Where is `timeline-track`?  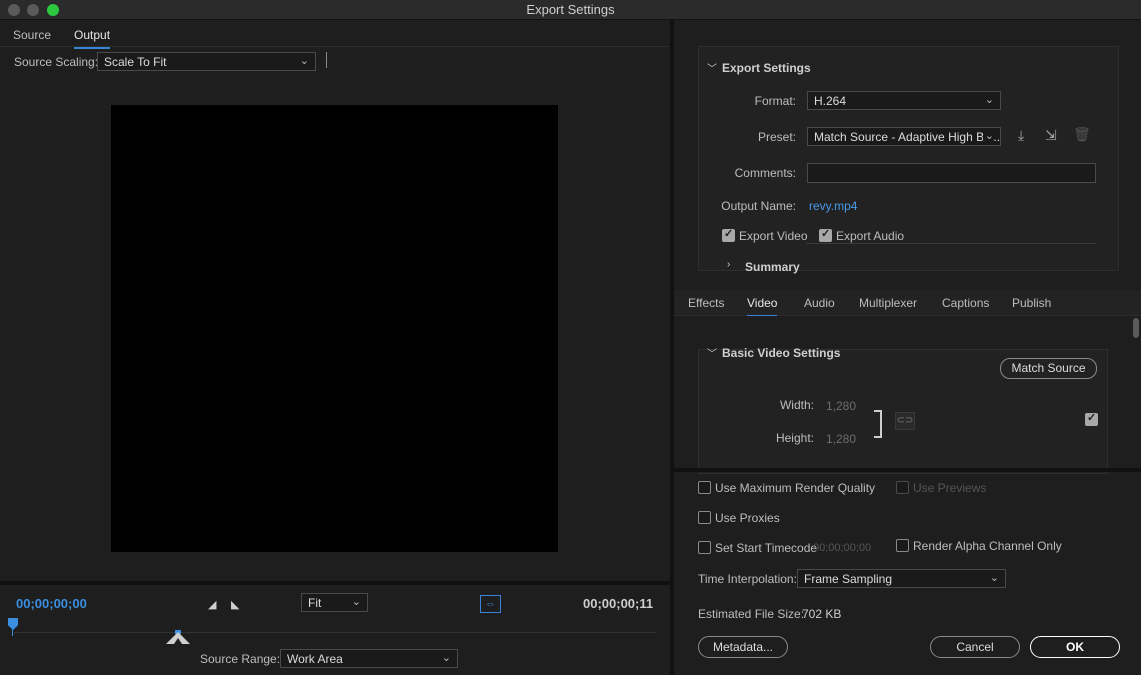
timeline-track is located at coordinates (335, 632).